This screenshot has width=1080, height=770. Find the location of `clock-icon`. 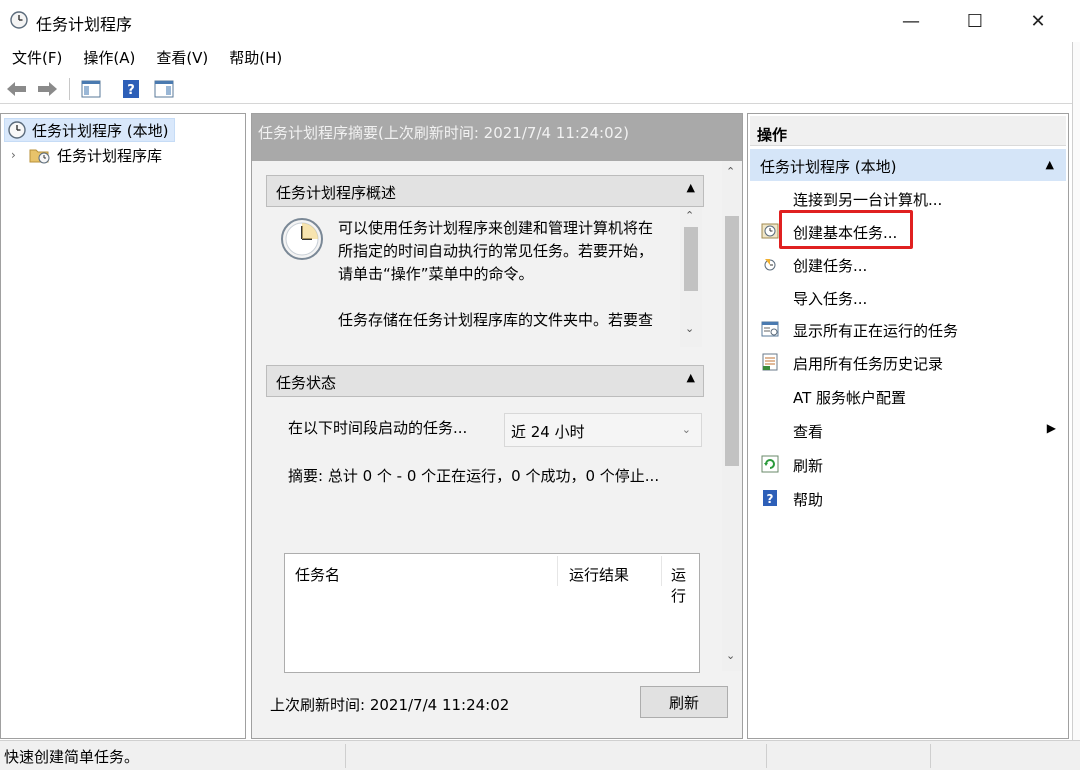

clock-icon is located at coordinates (17, 130).